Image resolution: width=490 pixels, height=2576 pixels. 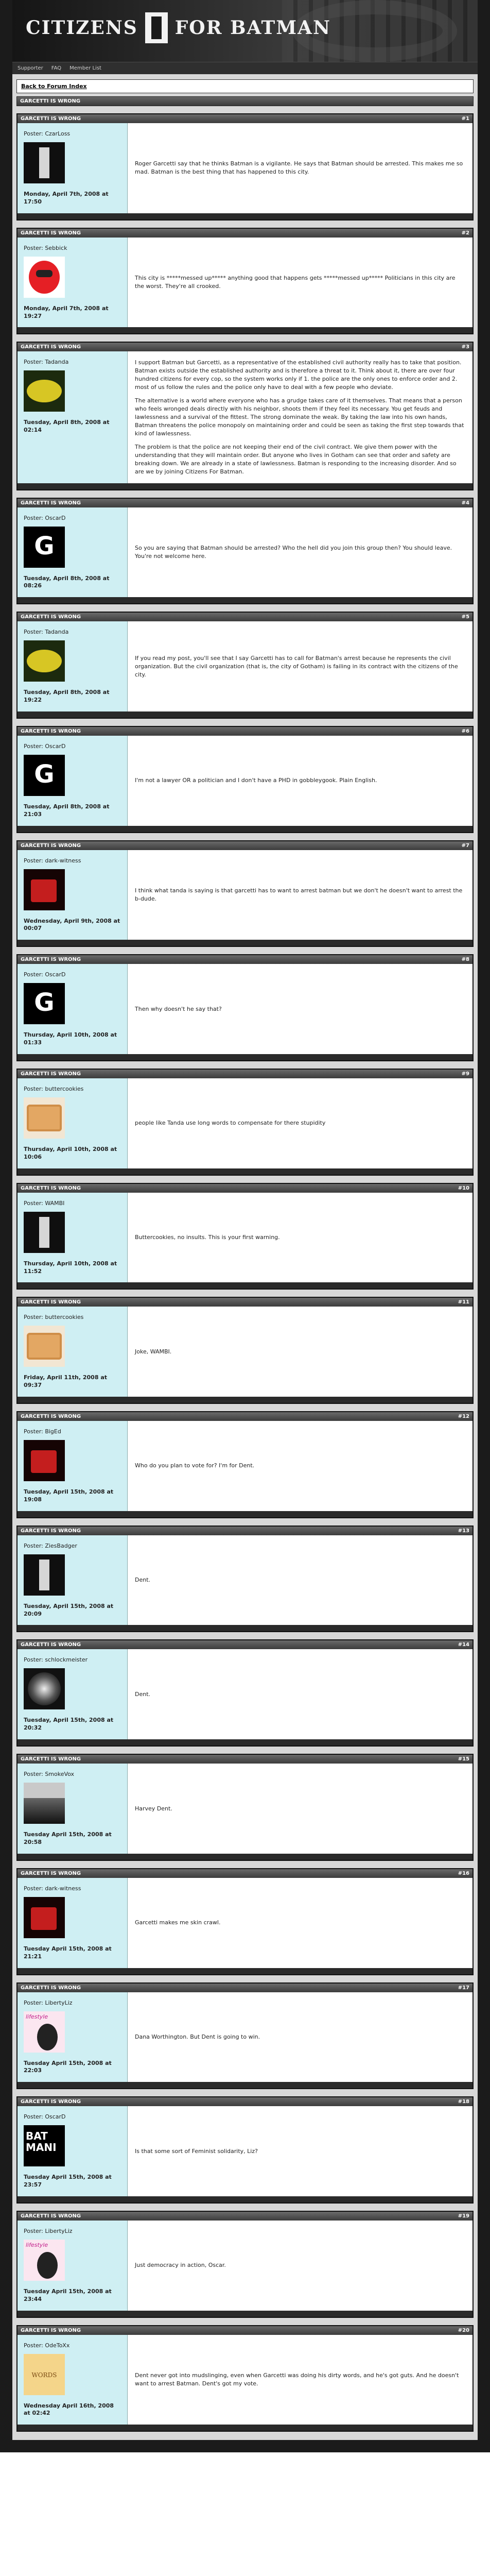 What do you see at coordinates (463, 1188) in the screenshot?
I see `post-number: #10` at bounding box center [463, 1188].